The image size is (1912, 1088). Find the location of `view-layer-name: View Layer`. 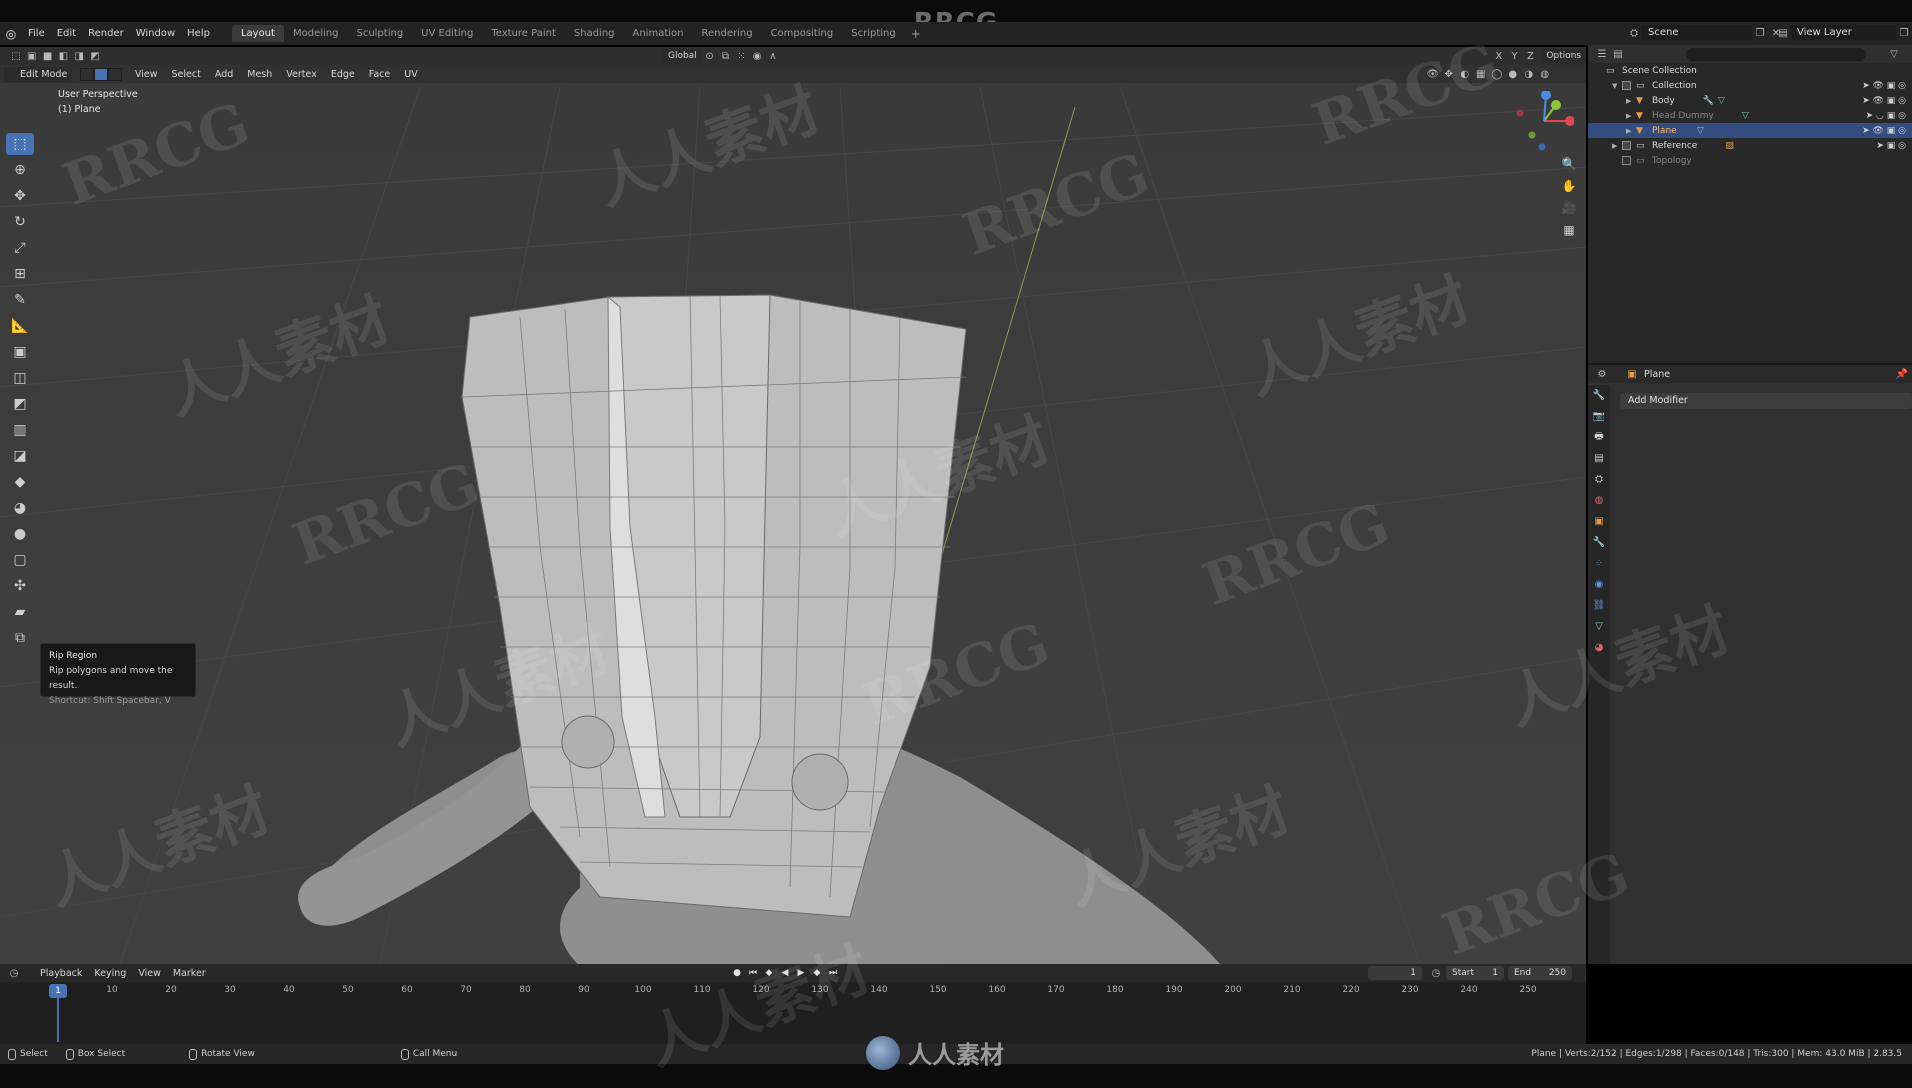

view-layer-name: View Layer is located at coordinates (1843, 33).